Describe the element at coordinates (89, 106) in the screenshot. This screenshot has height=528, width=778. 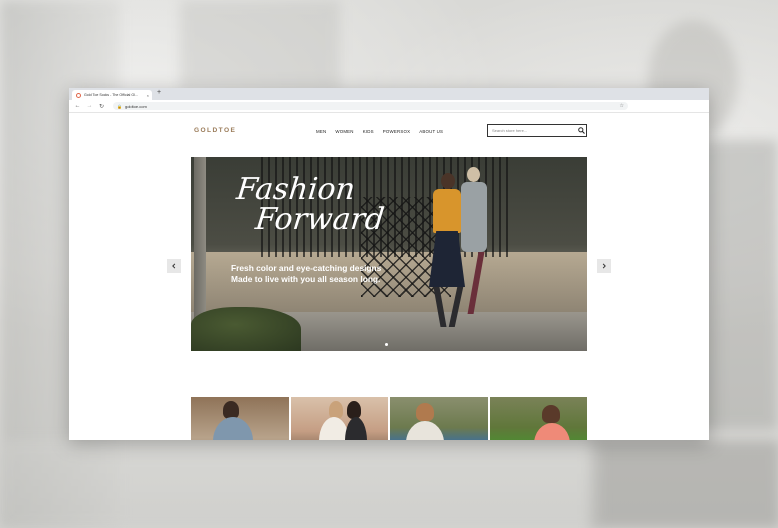
I see `forward-icon: →` at that location.